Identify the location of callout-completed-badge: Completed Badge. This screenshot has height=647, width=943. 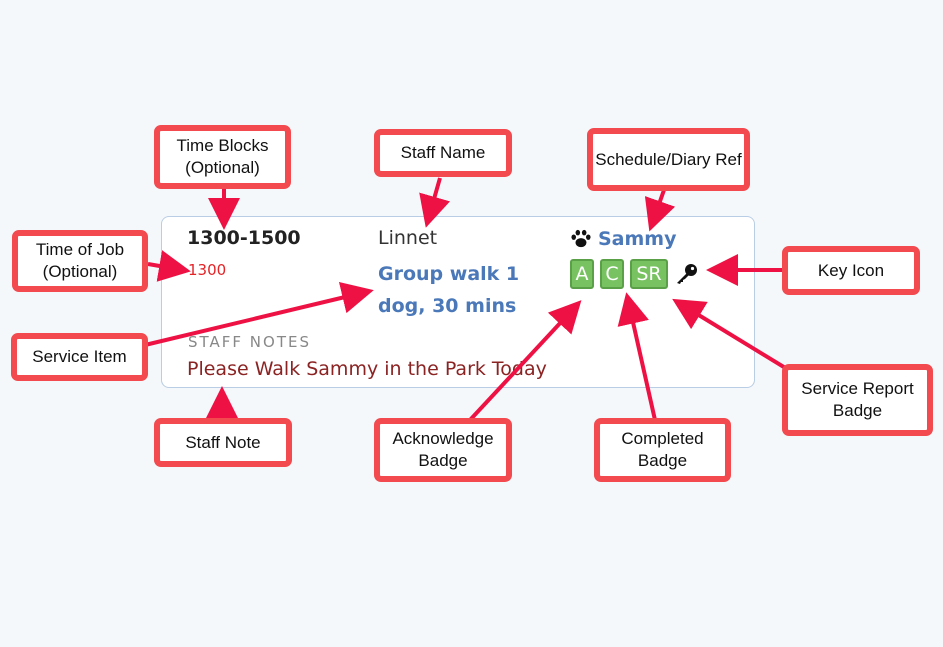
(662, 450).